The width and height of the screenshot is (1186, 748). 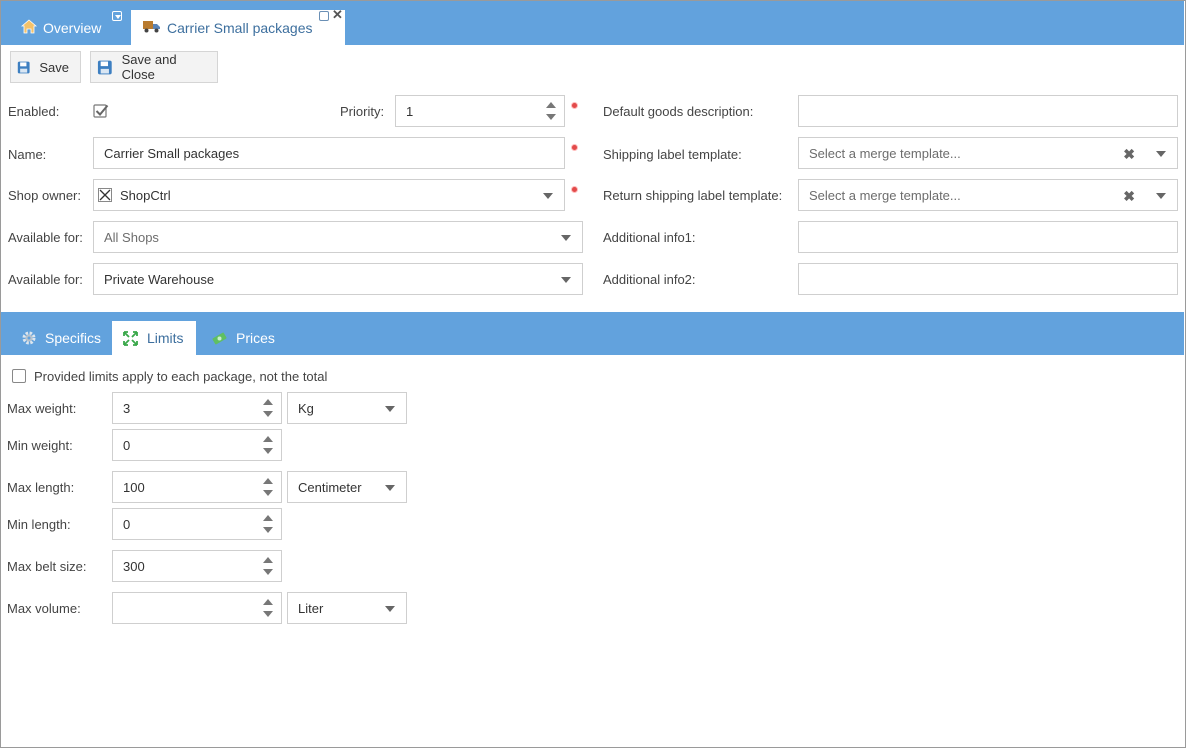 What do you see at coordinates (101, 112) in the screenshot?
I see `enabled-checkmark-icon` at bounding box center [101, 112].